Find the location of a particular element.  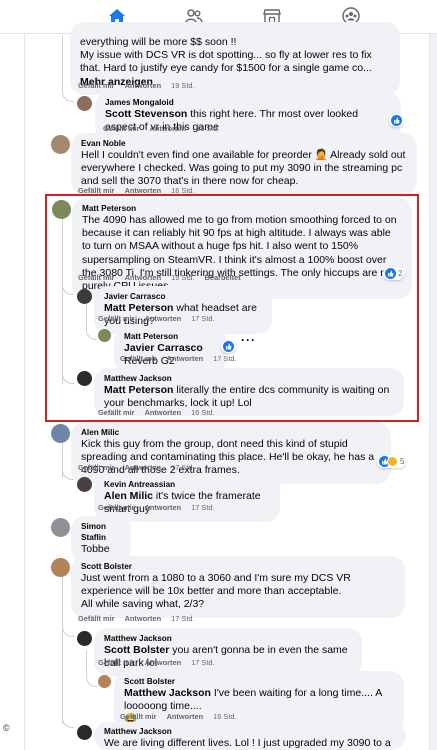

comment-author: James Mongaloid is located at coordinates (248, 102).